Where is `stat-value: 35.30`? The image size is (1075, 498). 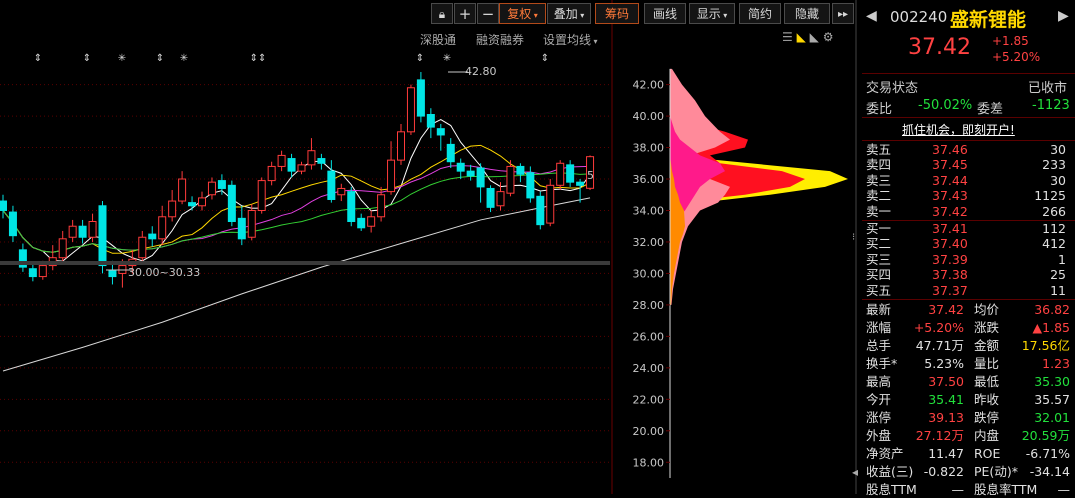 stat-value: 35.30 is located at coordinates (1052, 381).